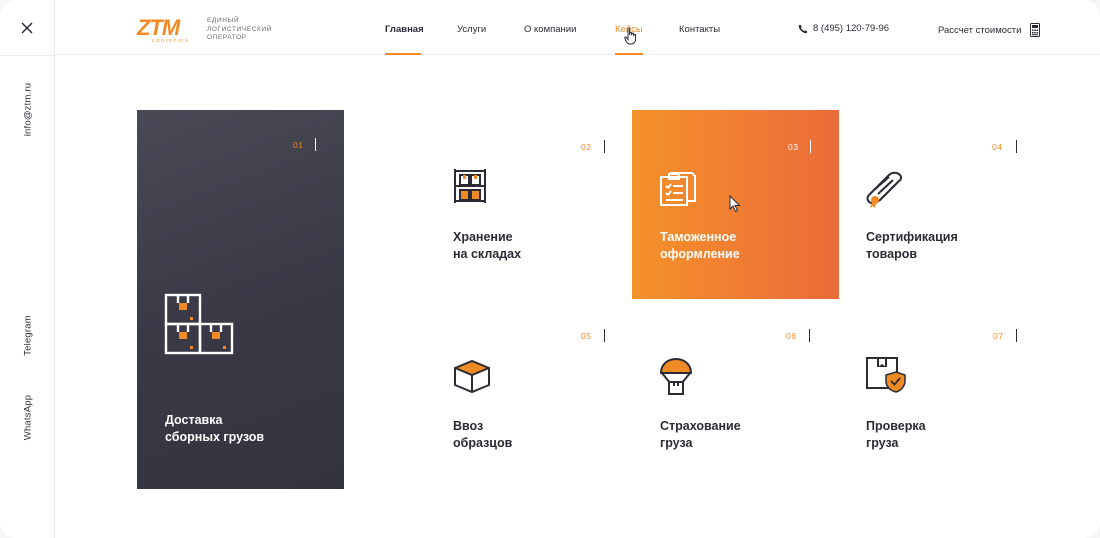  I want to click on nav-active-underline, so click(403, 54).